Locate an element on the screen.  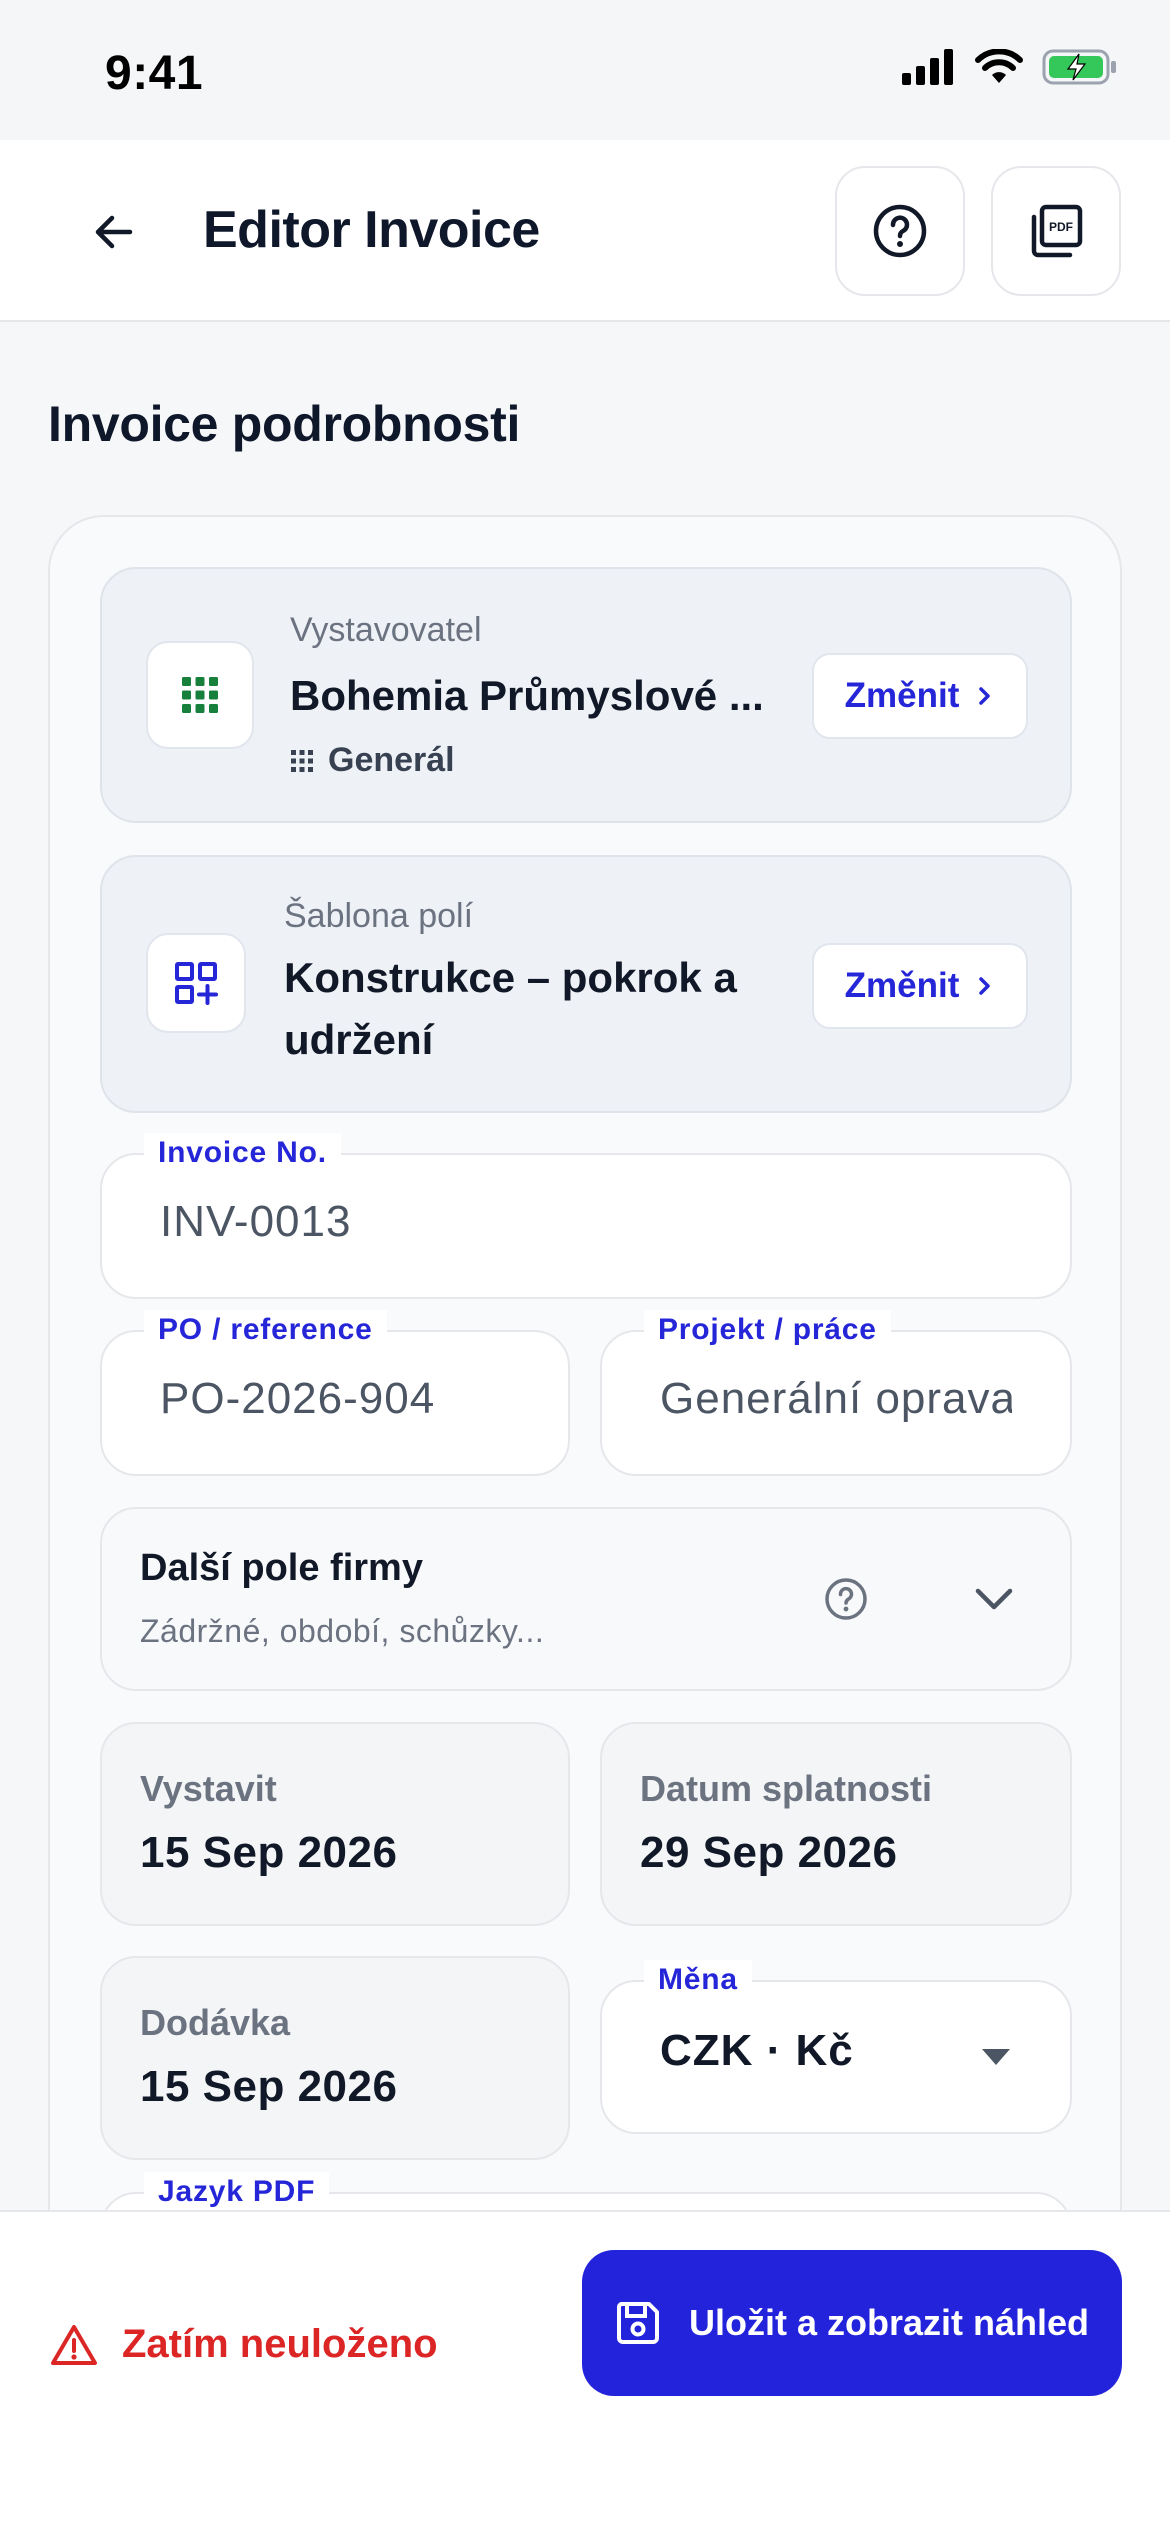
currency-label: Měna is located at coordinates (698, 1980).